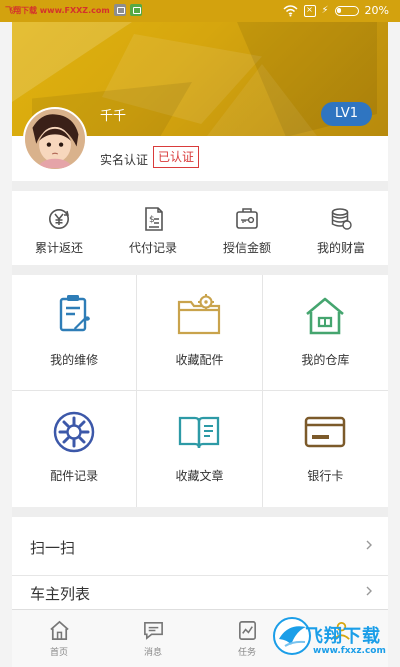  Describe the element at coordinates (200, 11) in the screenshot. I see `status-bar: 飞翔下载 www.FXXZ.com × ⚡ 20%` at that location.